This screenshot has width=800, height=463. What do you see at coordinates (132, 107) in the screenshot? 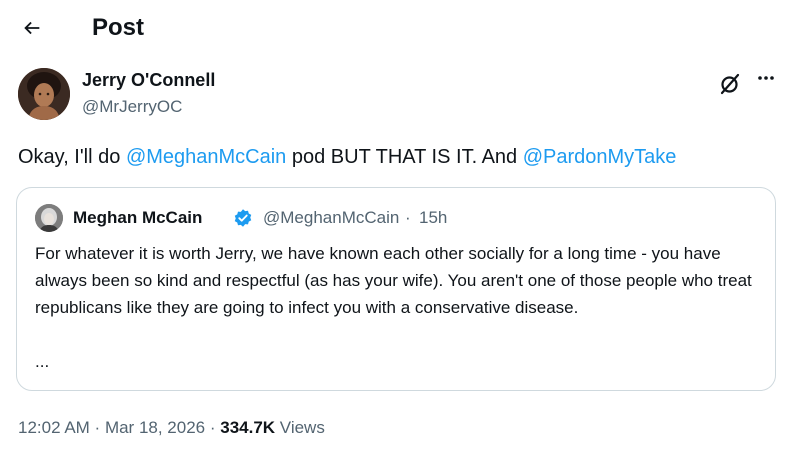
I see `author-handle: @MrJerryOC` at bounding box center [132, 107].